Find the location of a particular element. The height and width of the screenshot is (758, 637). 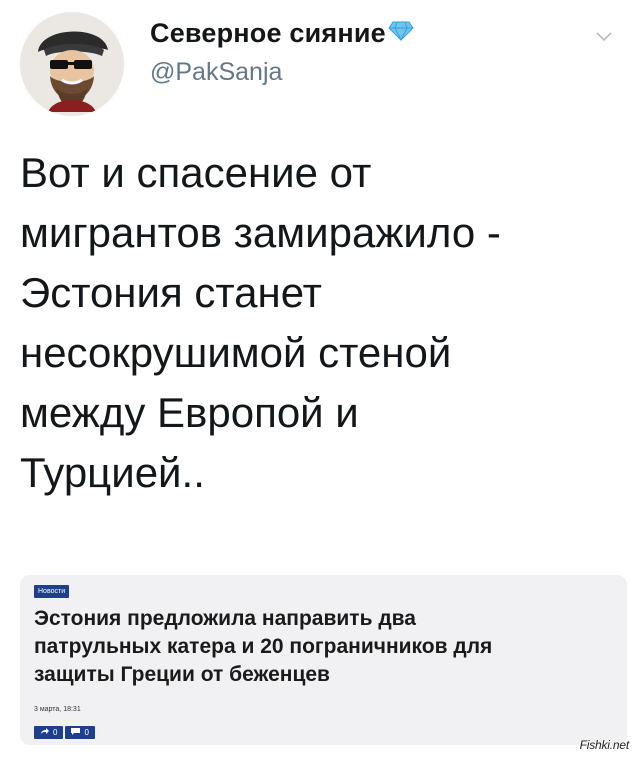

share-count: 0 is located at coordinates (55, 732).